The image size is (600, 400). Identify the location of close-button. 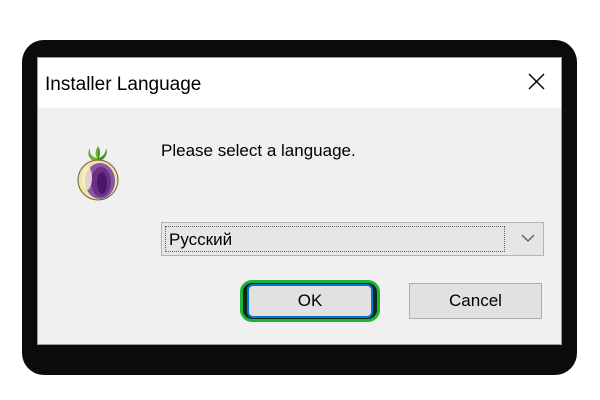
(537, 82).